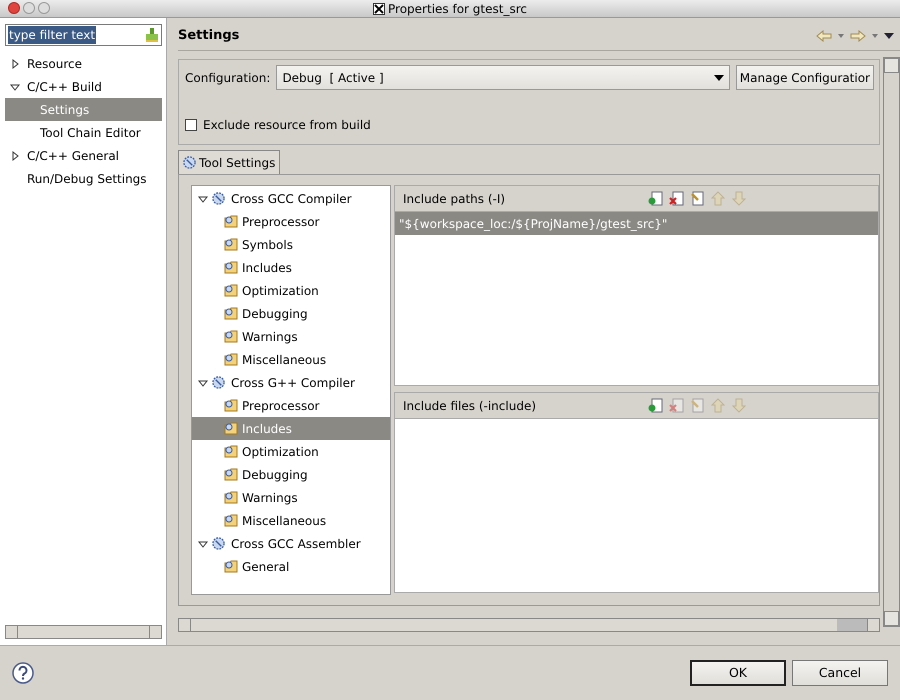 This screenshot has height=700, width=900. I want to click on nav-item-row: Resource, so click(83, 63).